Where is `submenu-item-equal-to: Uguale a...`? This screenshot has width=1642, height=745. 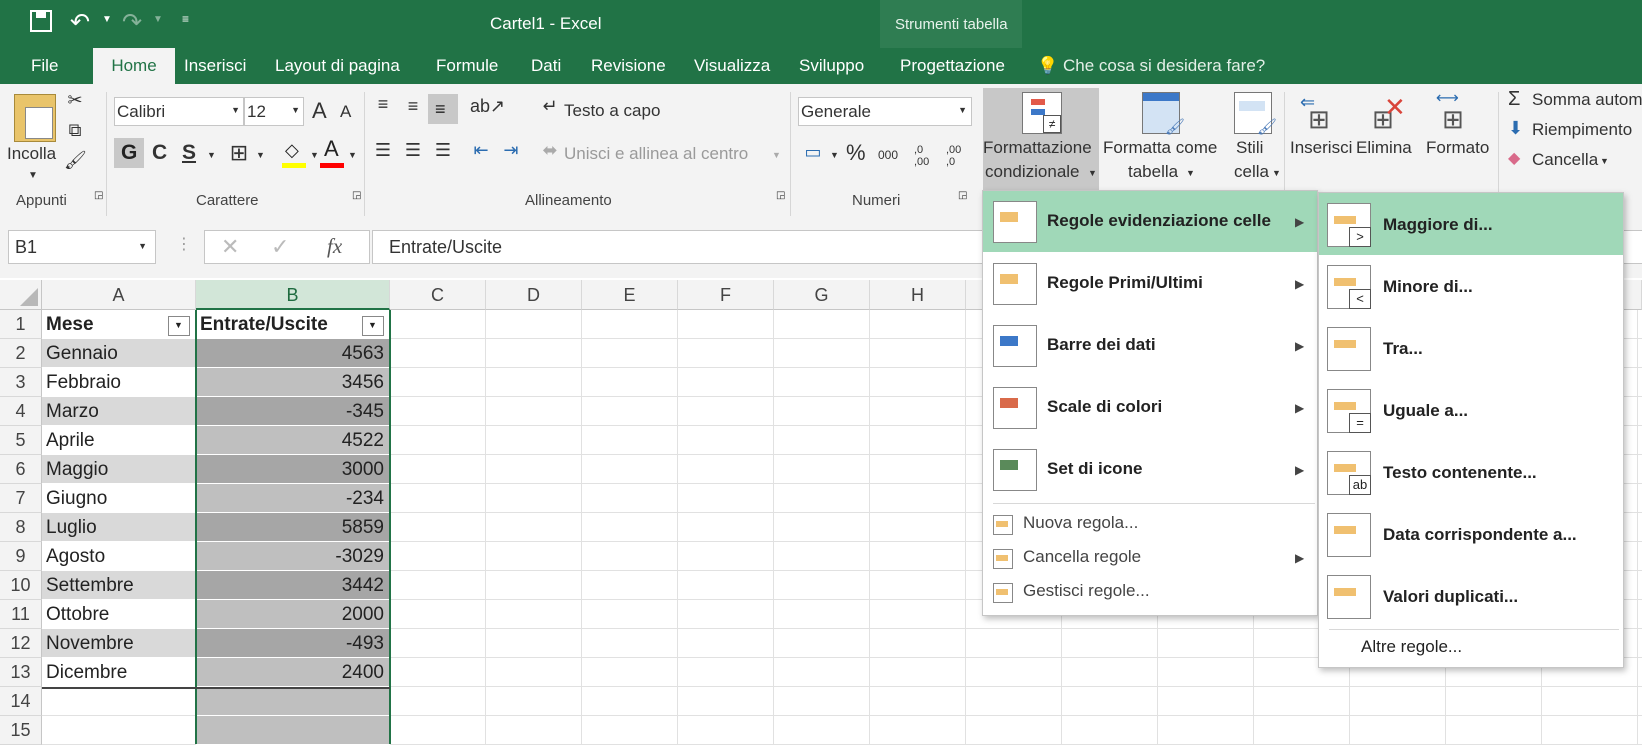 submenu-item-equal-to: Uguale a... is located at coordinates (1425, 411).